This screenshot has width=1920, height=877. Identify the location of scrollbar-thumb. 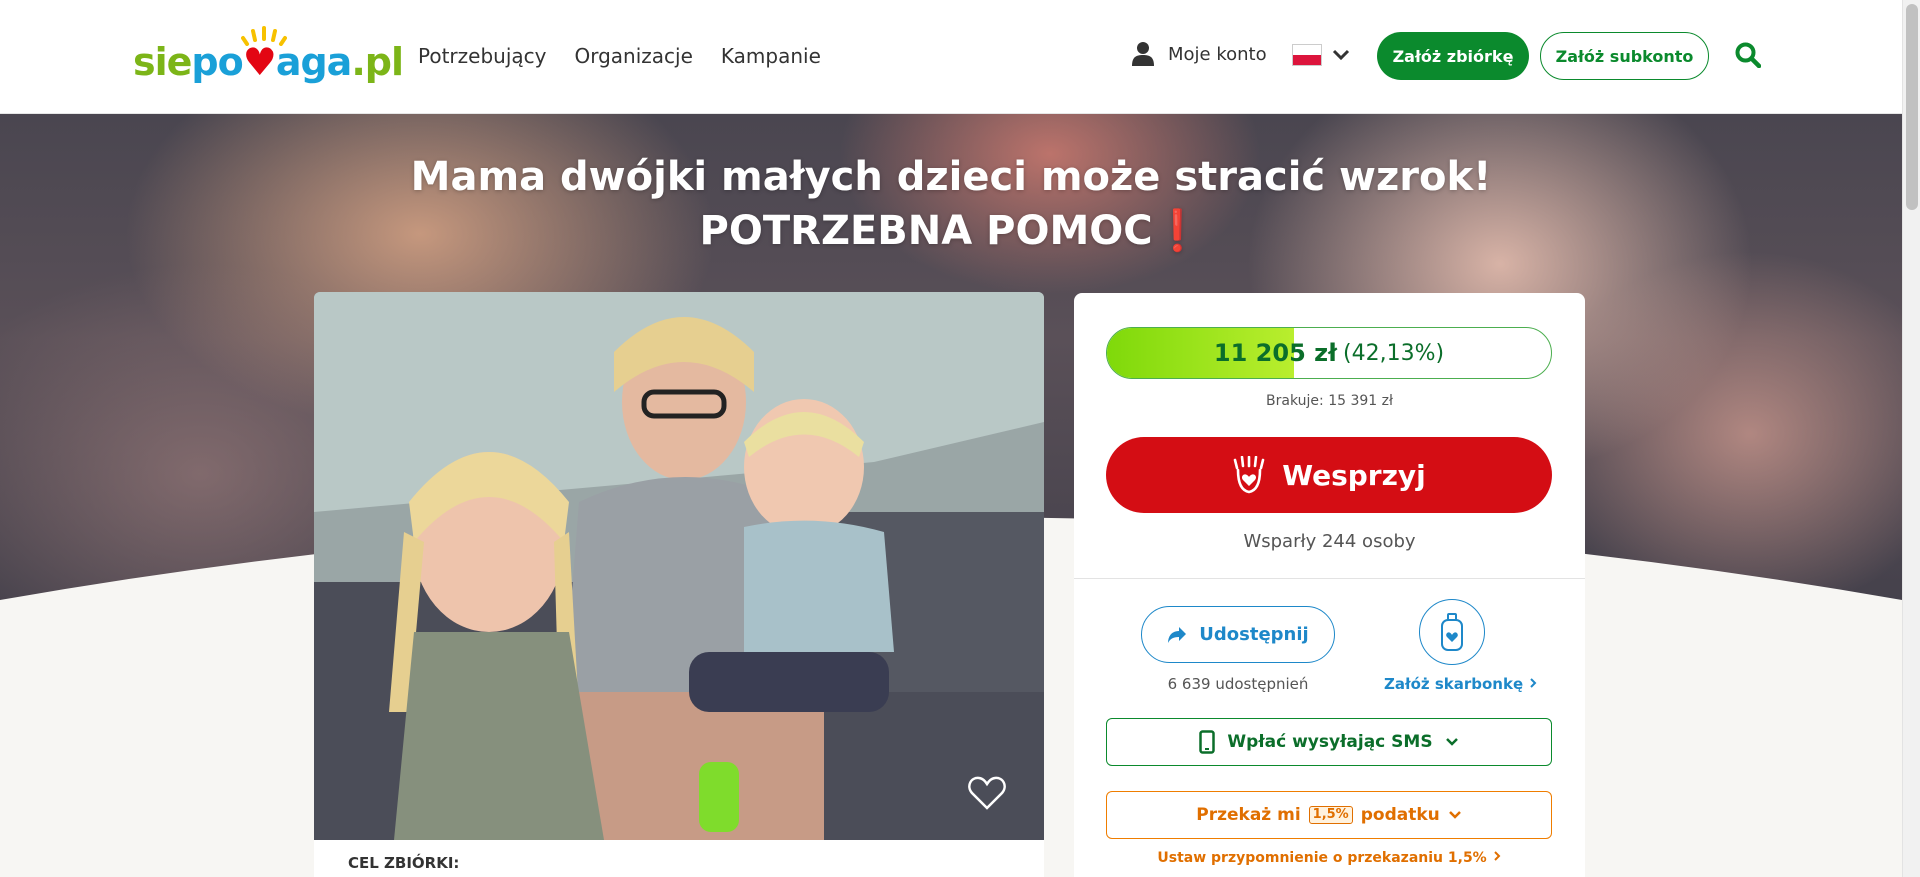
(1912, 107).